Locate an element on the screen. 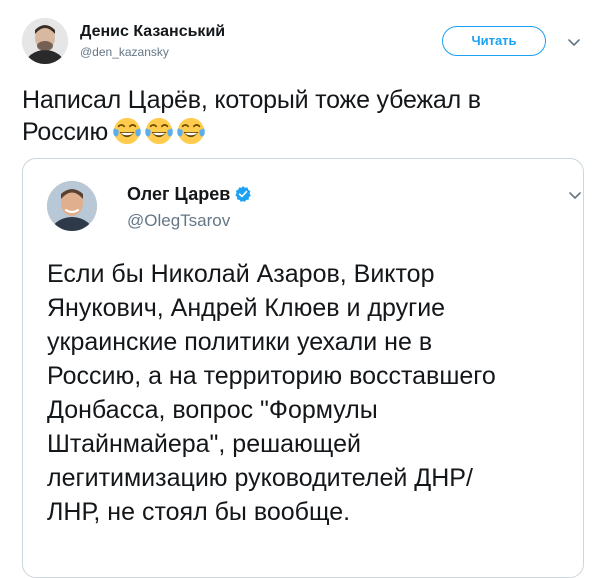  quoted-text-line: Россию, а на территорию восставшего is located at coordinates (271, 376).